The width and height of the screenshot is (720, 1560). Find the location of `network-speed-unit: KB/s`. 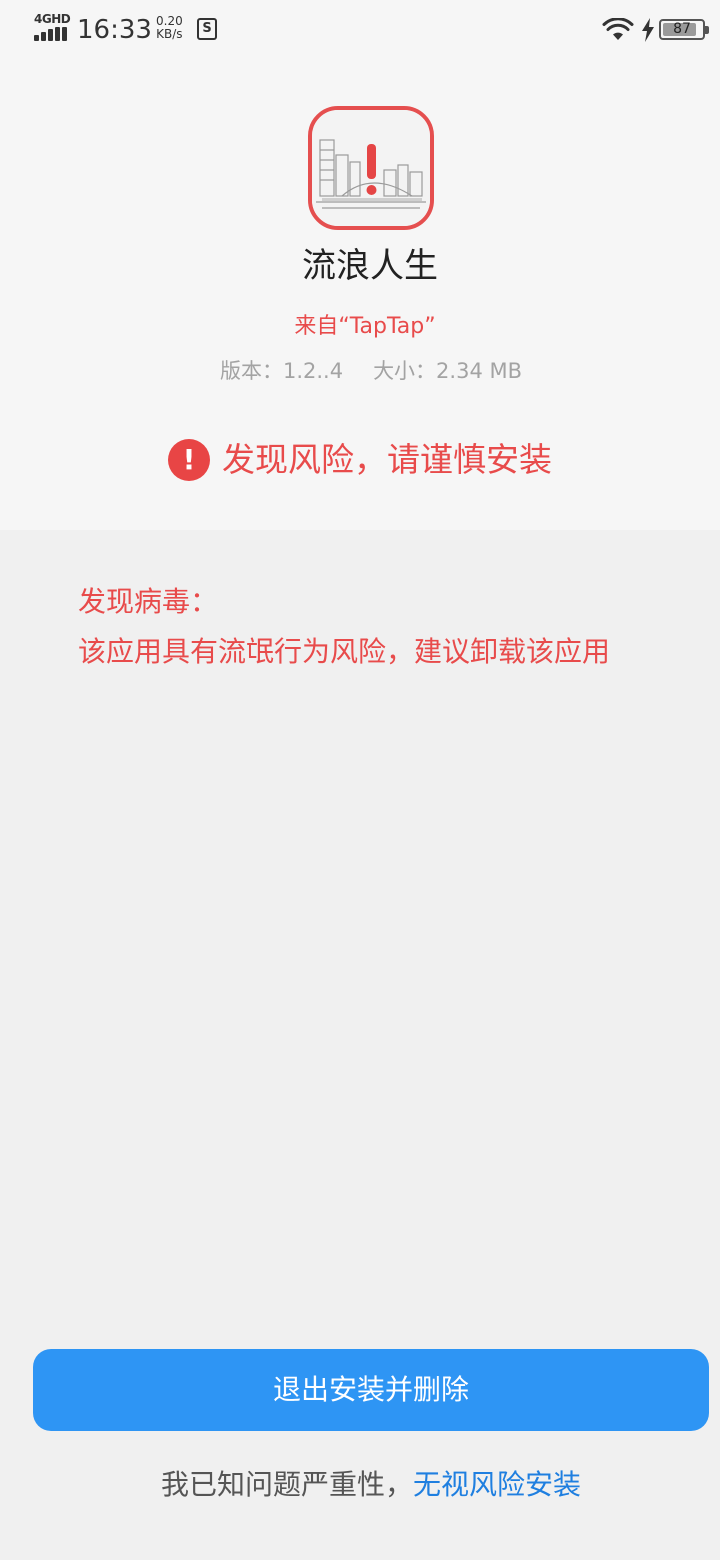

network-speed-unit: KB/s is located at coordinates (169, 34).